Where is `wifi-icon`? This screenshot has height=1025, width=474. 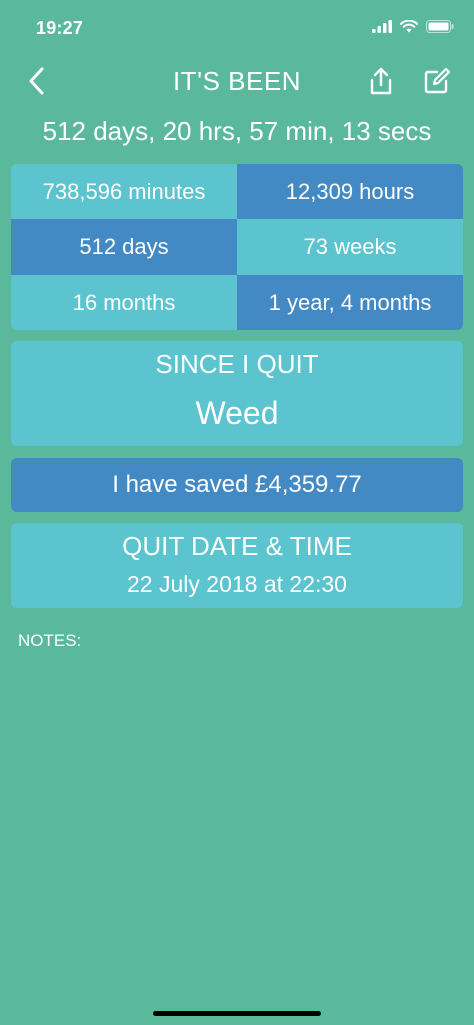 wifi-icon is located at coordinates (409, 28).